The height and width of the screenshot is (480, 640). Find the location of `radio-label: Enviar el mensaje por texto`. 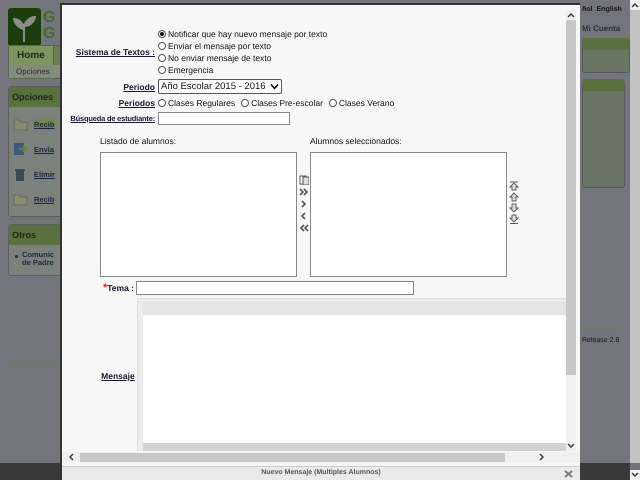

radio-label: Enviar el mensaje por texto is located at coordinates (219, 46).